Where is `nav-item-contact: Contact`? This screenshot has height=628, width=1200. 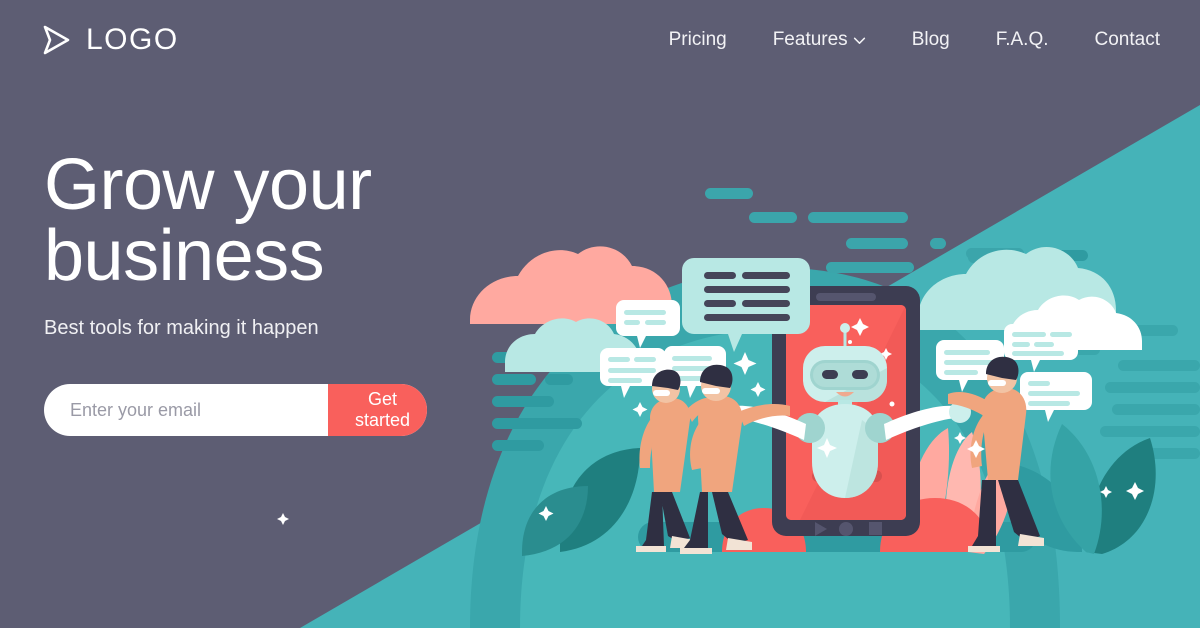
nav-item-contact: Contact is located at coordinates (1127, 40).